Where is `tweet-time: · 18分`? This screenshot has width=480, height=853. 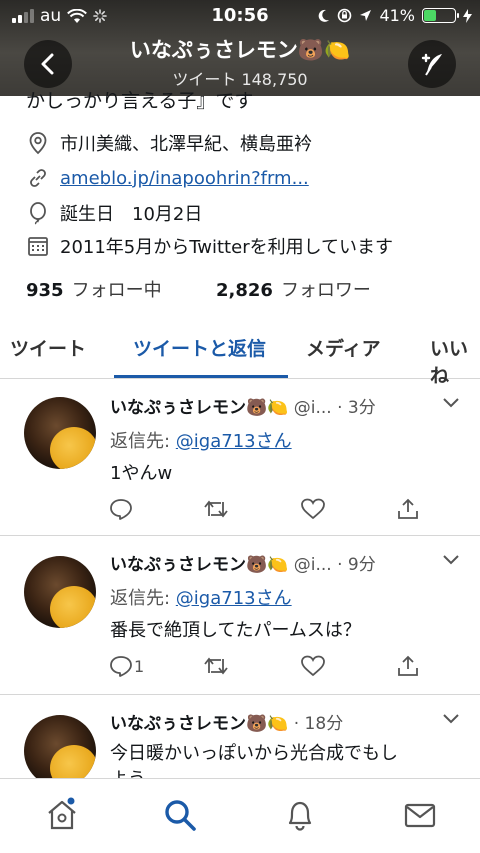 tweet-time: · 18分 is located at coordinates (318, 724).